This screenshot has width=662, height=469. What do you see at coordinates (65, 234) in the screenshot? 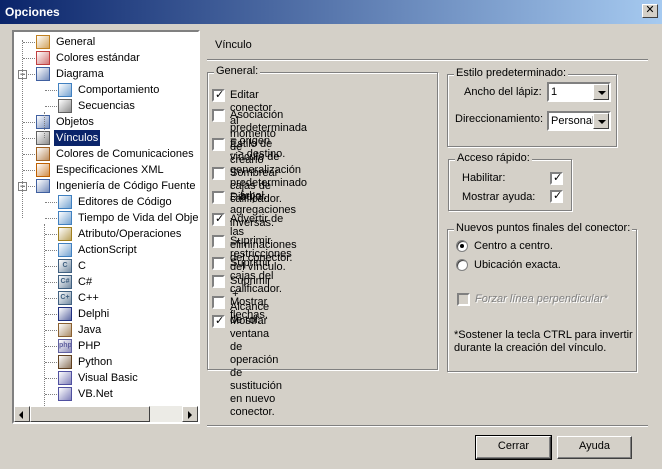
I see `attribute-icon` at bounding box center [65, 234].